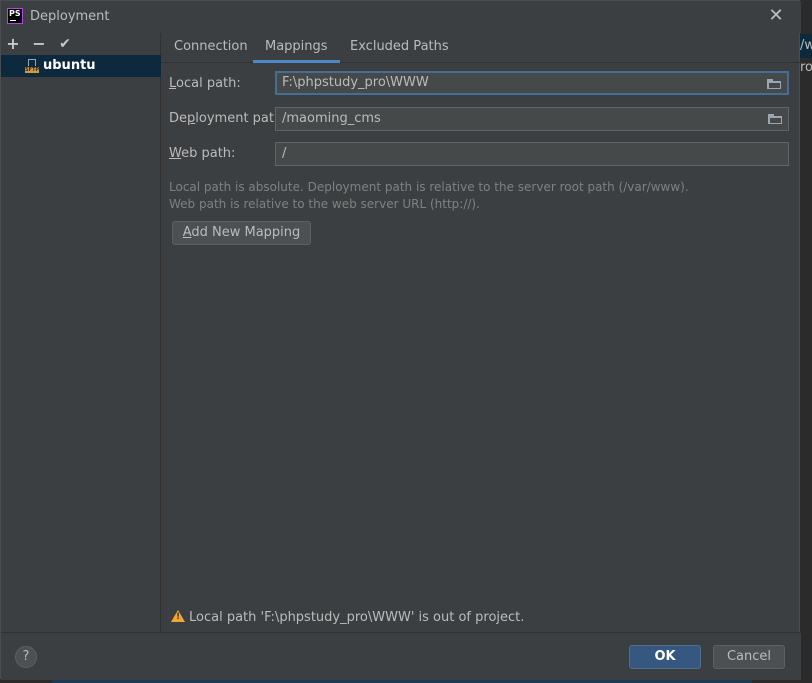  What do you see at coordinates (241, 233) in the screenshot?
I see `add-new-mapping-button: Add New Mapping` at bounding box center [241, 233].